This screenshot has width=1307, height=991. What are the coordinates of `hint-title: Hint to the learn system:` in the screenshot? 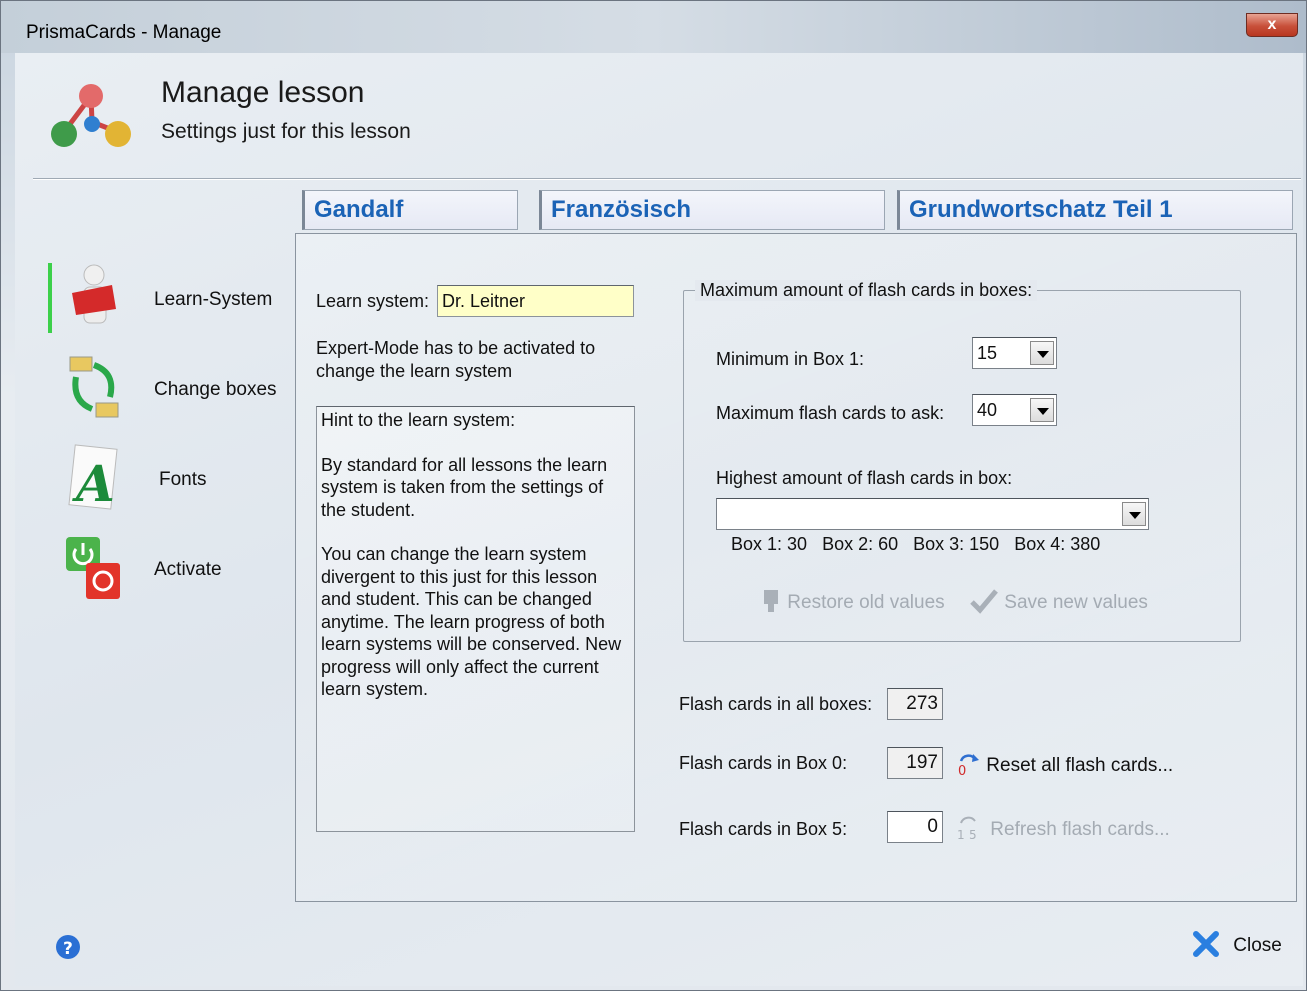 It's located at (418, 420).